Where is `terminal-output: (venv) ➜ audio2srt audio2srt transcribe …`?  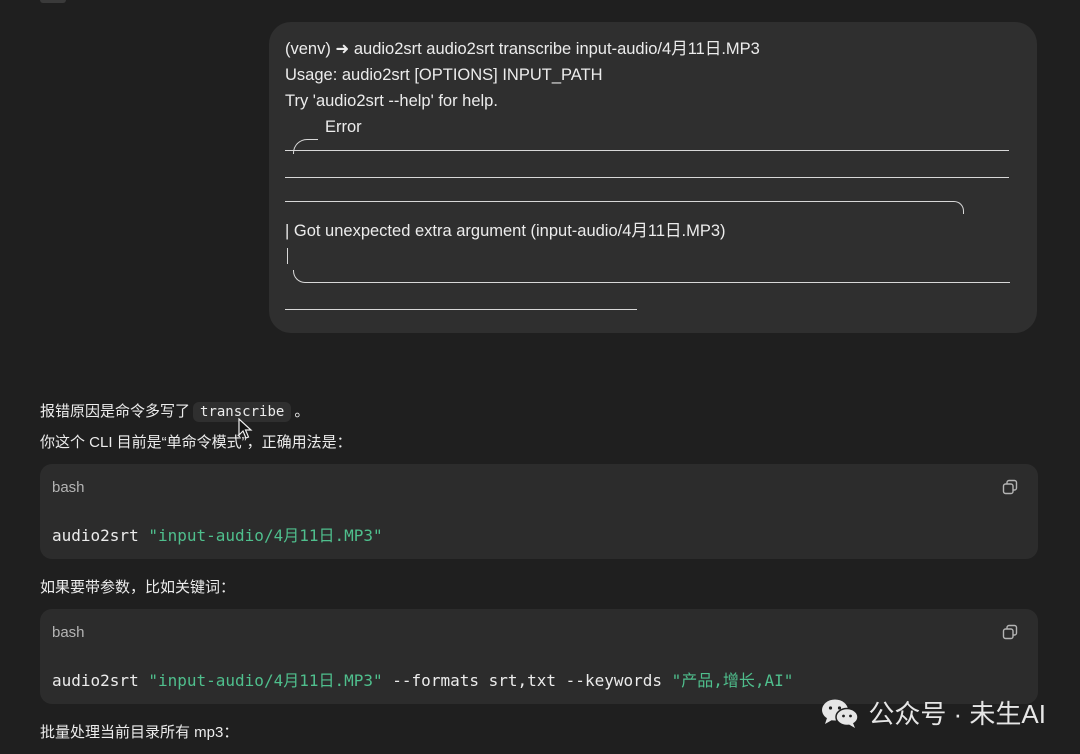
terminal-output: (venv) ➜ audio2srt audio2srt transcribe … is located at coordinates (647, 88).